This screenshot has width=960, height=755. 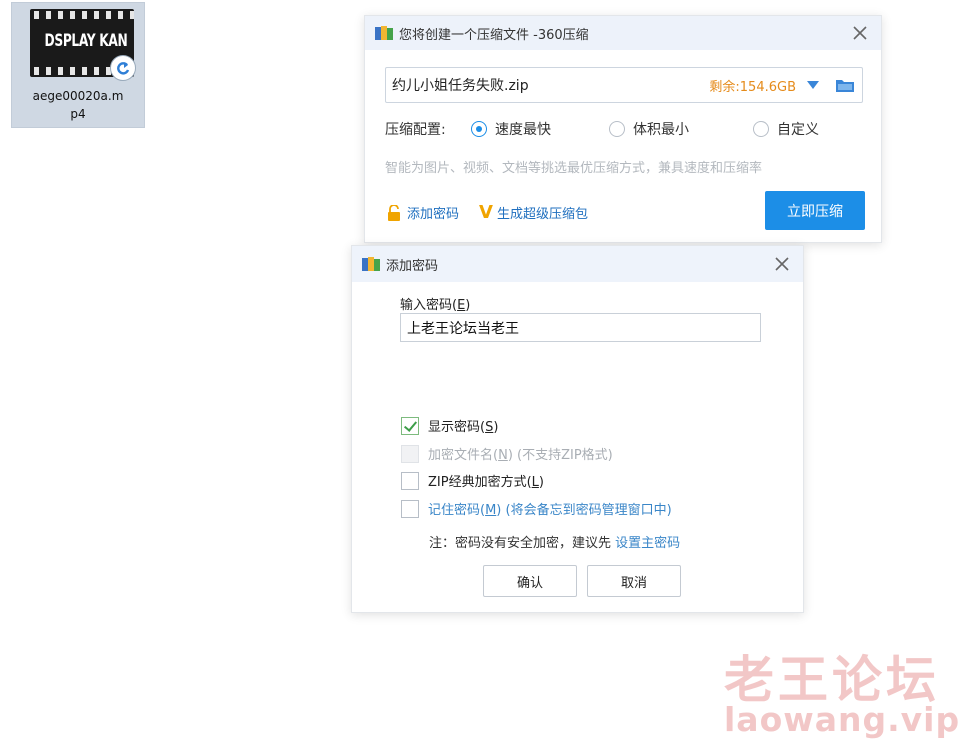 I want to click on set-master-password-link: 设置主密码, so click(x=647, y=543).